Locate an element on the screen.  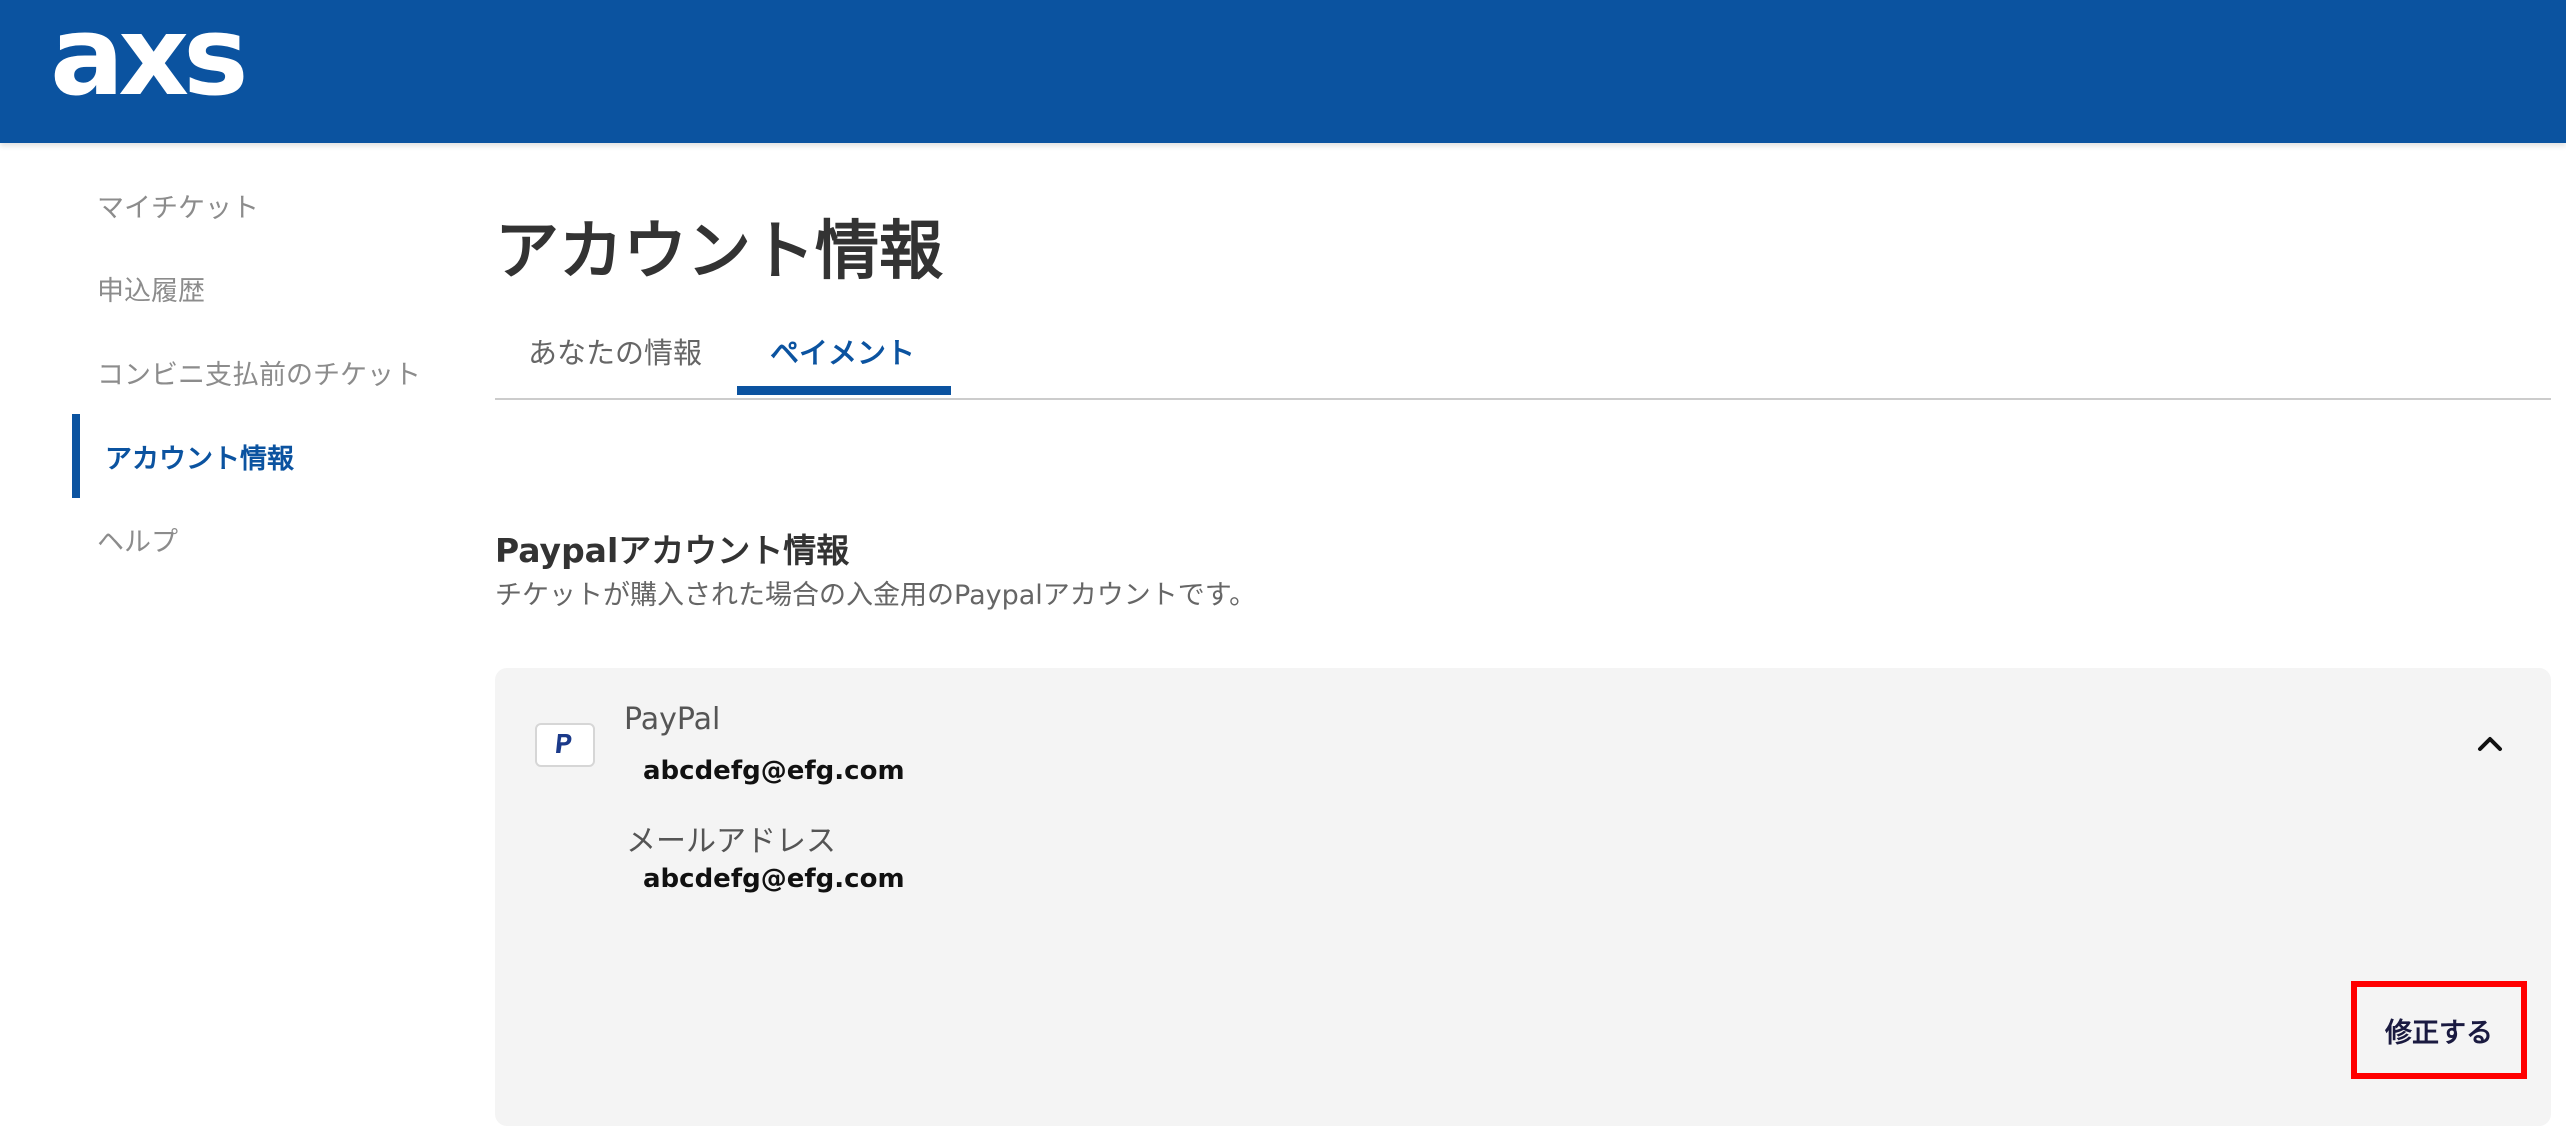
sidebar-item-unpaid-tickets: コンビニ支払前のチケット is located at coordinates (259, 372).